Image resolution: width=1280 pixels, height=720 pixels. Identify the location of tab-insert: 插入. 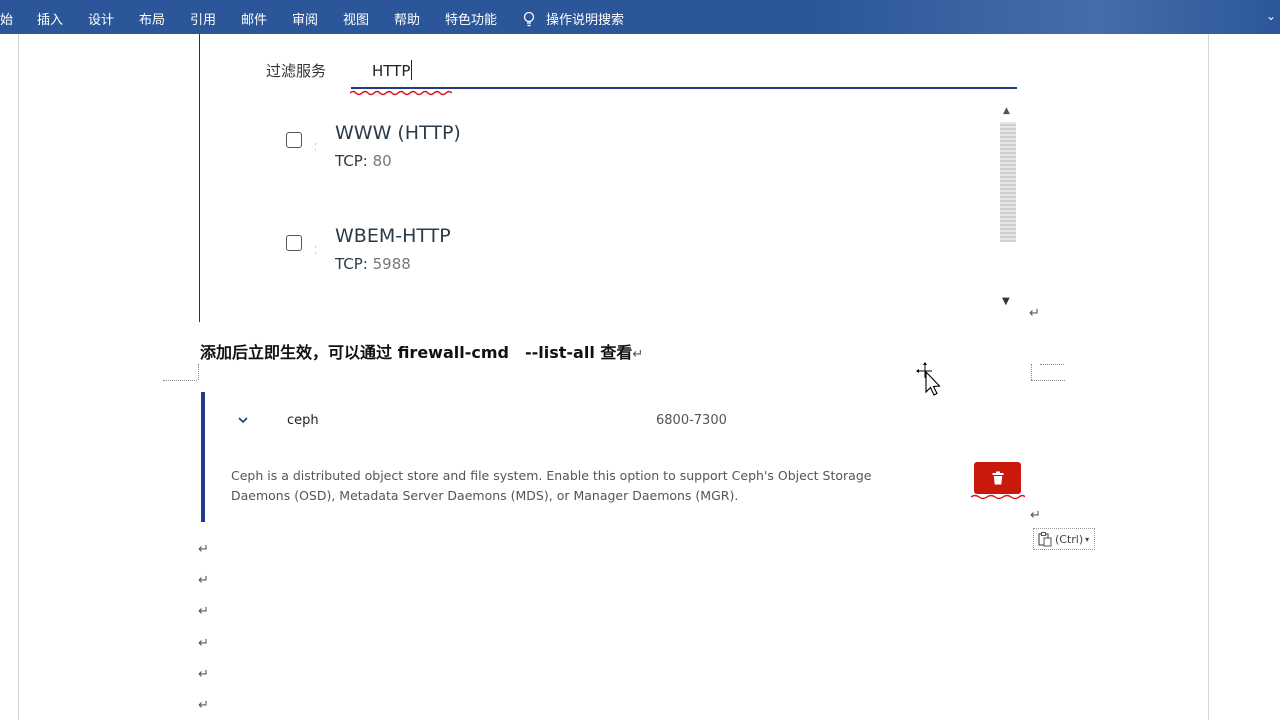
(50, 18).